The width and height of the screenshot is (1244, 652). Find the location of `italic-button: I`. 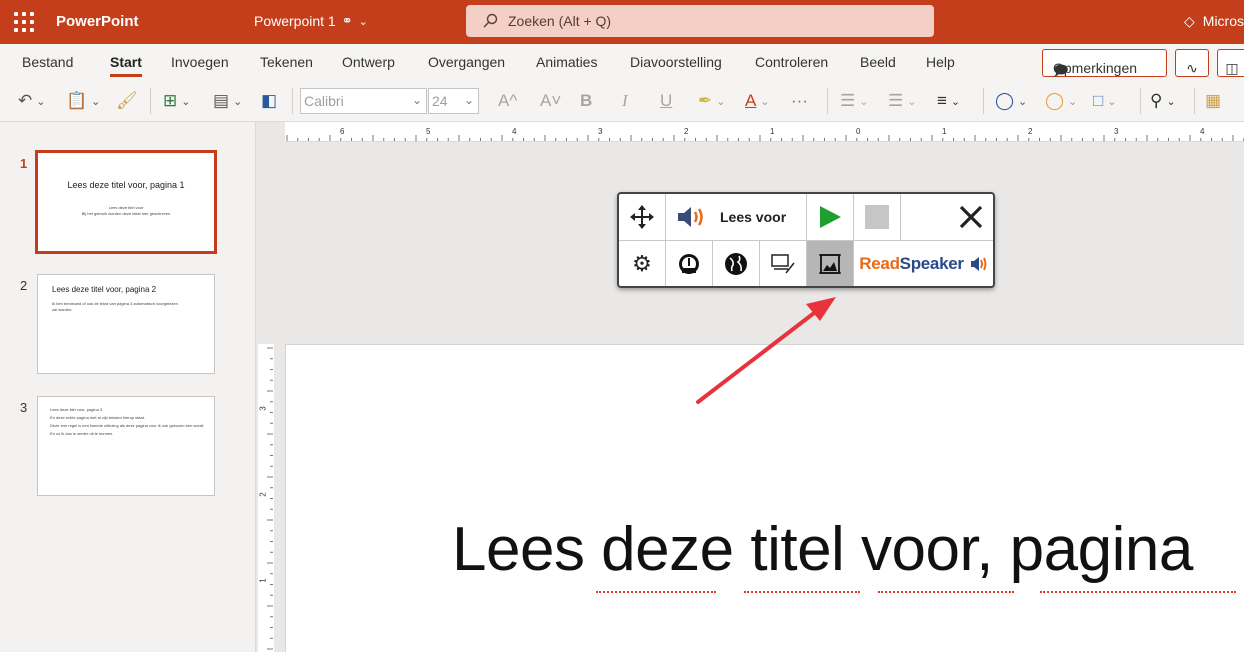

italic-button: I is located at coordinates (625, 101).